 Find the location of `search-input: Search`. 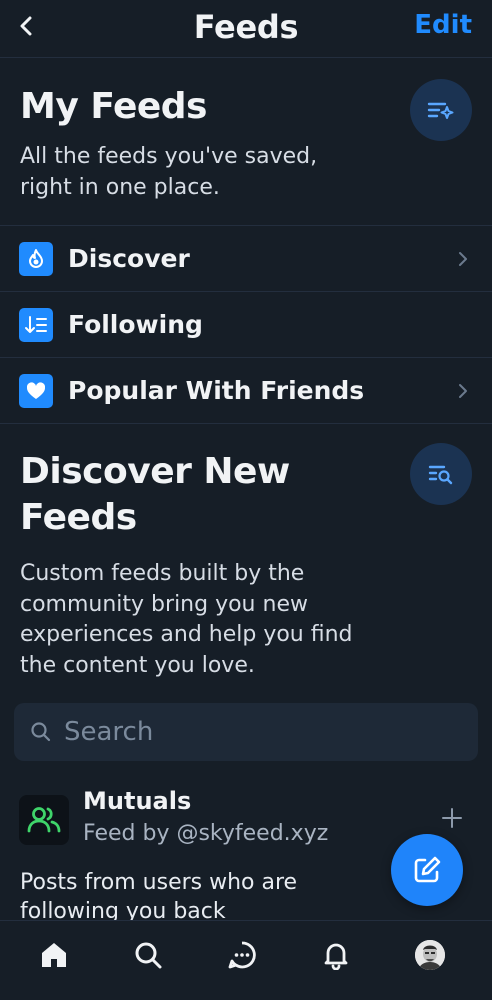

search-input: Search is located at coordinates (246, 732).